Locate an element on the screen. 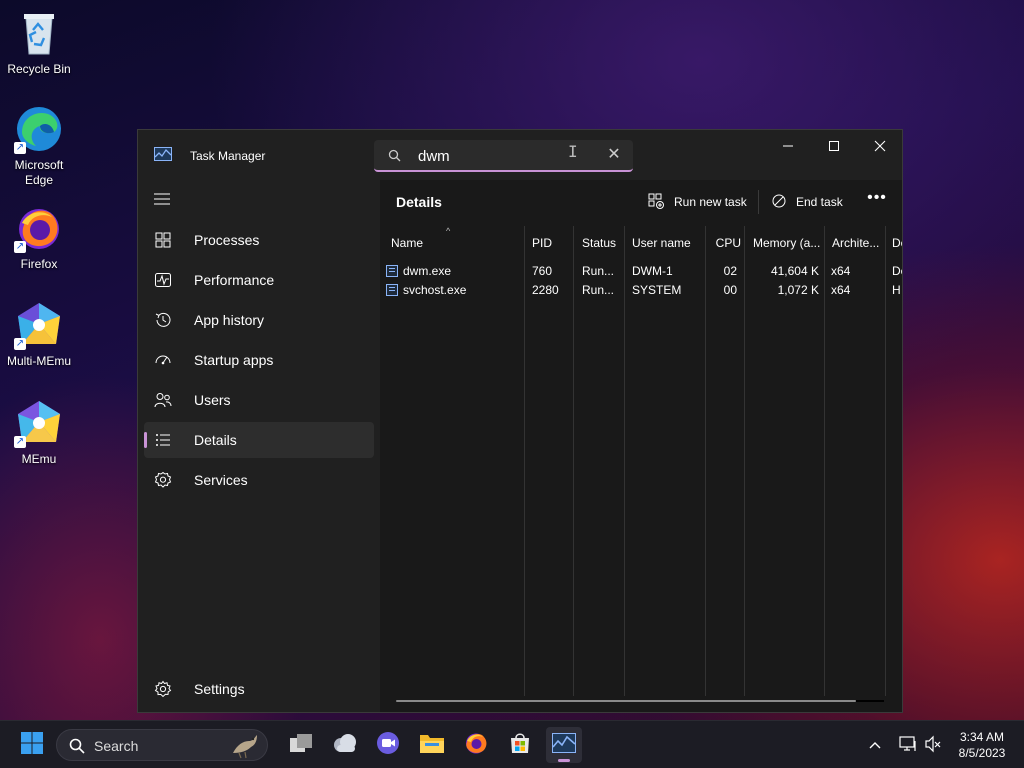 This screenshot has height=768, width=1024. weather-icon is located at coordinates (345, 745).